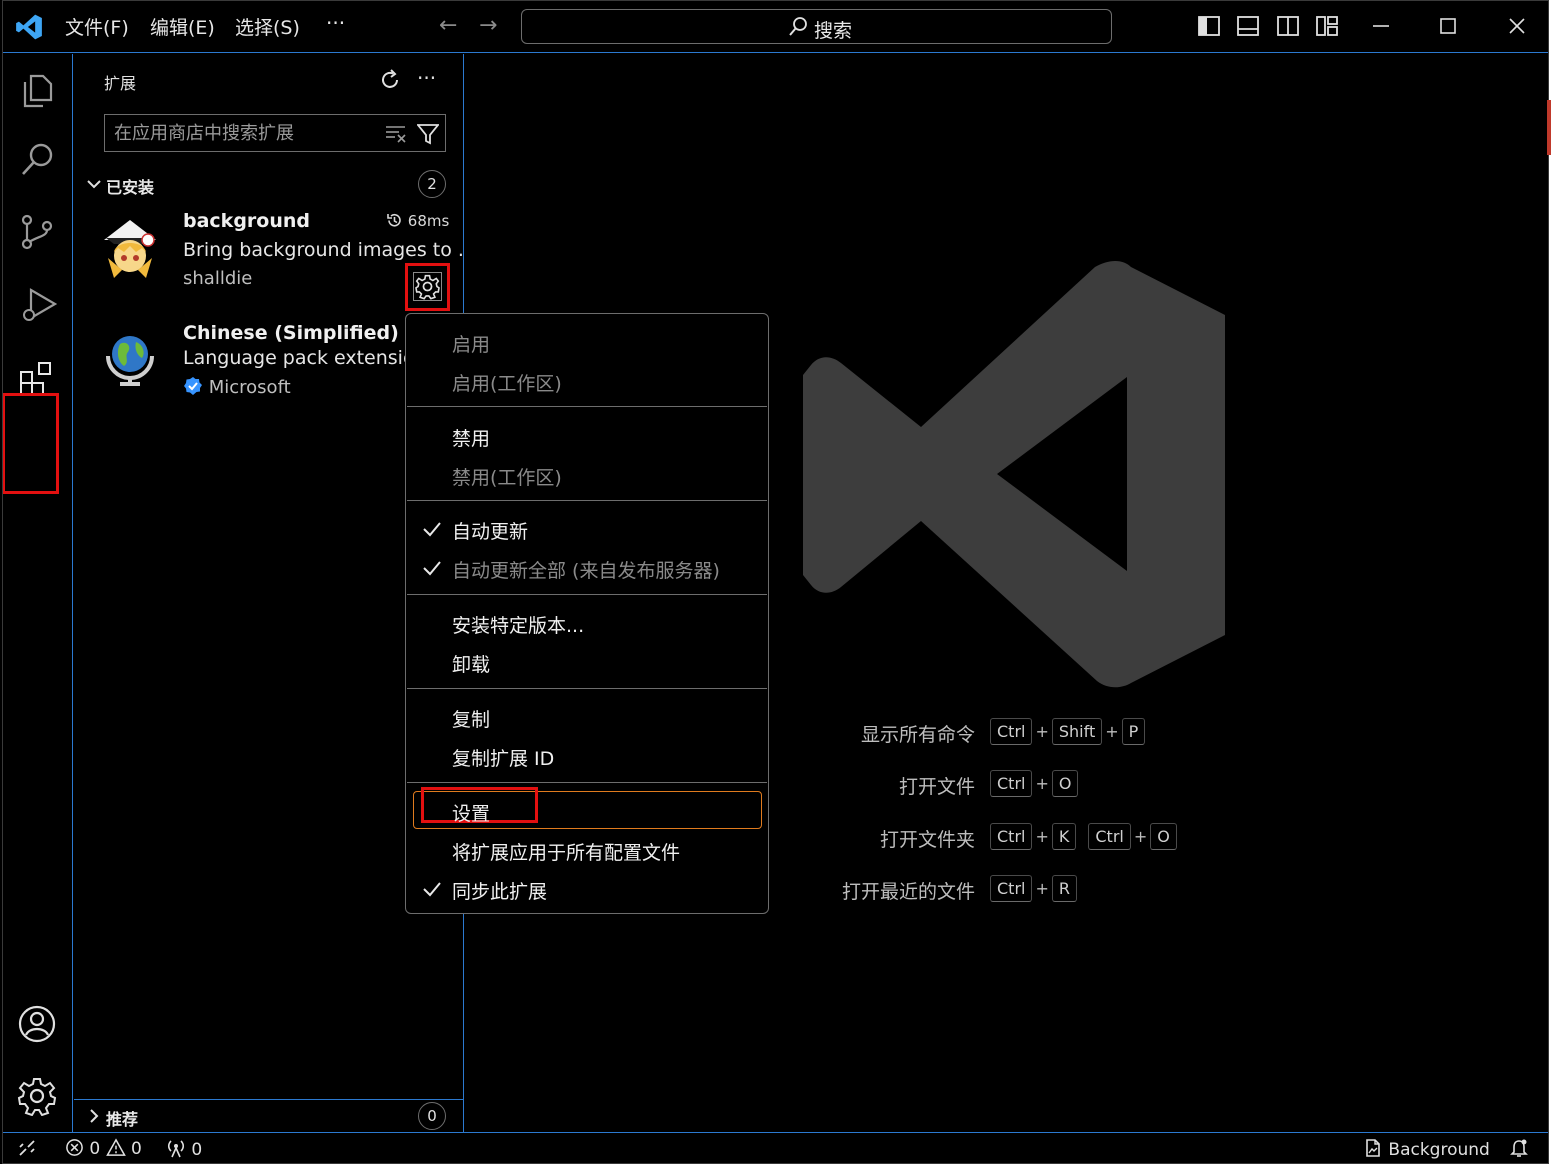  I want to click on bell-icon, so click(1519, 1148).